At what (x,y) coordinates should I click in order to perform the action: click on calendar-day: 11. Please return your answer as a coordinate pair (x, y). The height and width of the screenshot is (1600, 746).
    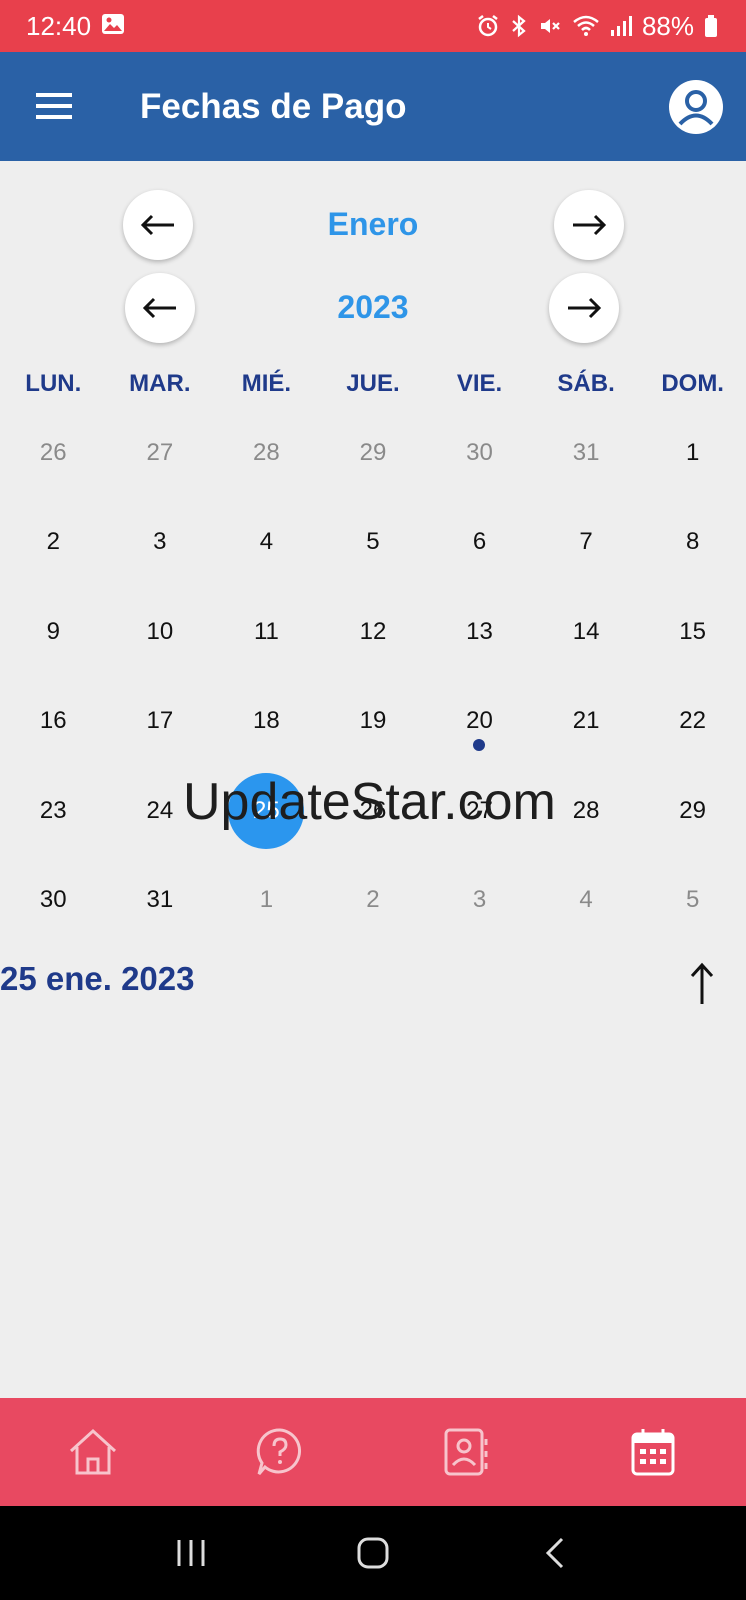
    Looking at the image, I should click on (266, 632).